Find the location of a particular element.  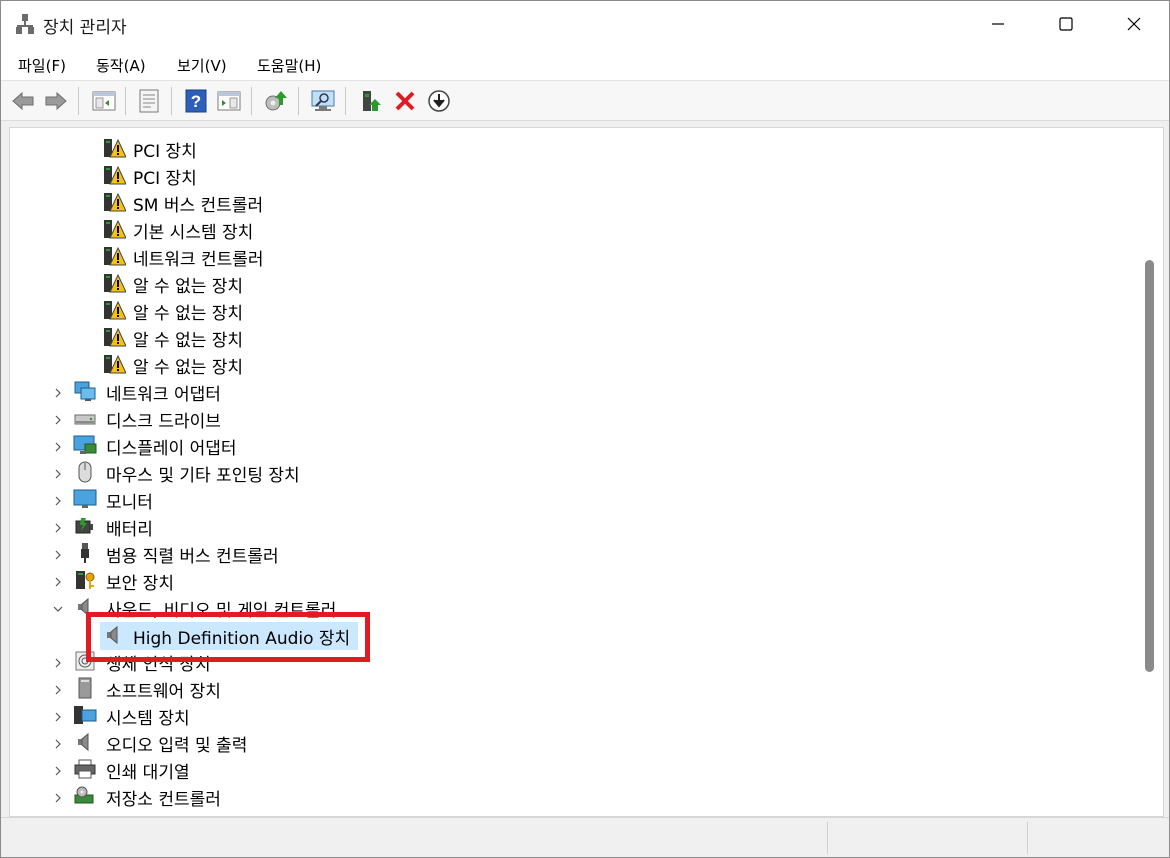

tree-category-label: 보안 장치 is located at coordinates (140, 584).